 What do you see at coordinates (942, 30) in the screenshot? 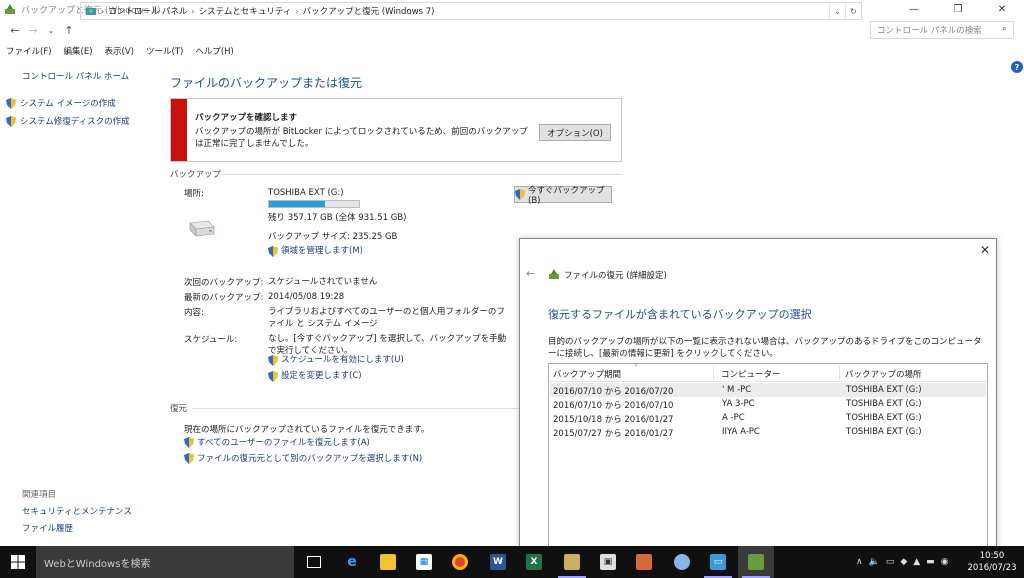
I see `search-input: コントロール パネルの検索` at bounding box center [942, 30].